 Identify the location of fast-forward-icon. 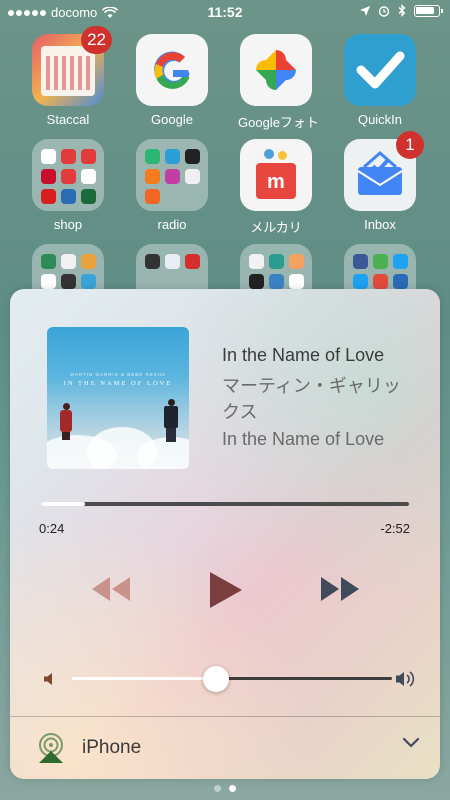
(340, 589).